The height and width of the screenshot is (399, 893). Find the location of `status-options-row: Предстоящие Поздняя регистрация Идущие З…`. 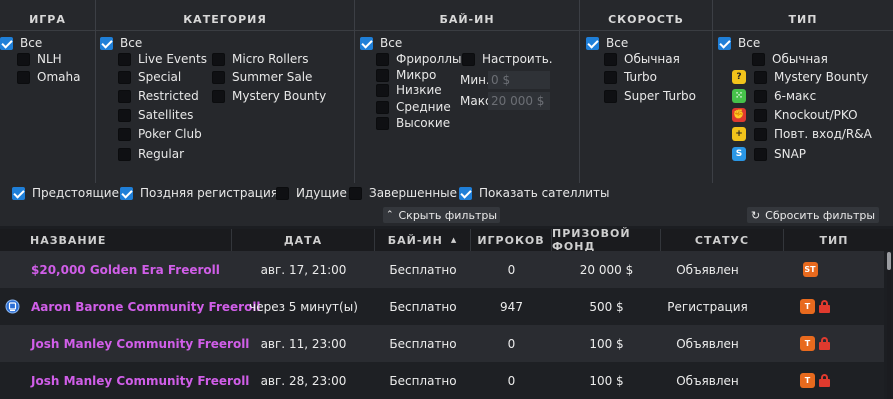

status-options-row: Предстоящие Поздняя регистрация Идущие З… is located at coordinates (446, 193).